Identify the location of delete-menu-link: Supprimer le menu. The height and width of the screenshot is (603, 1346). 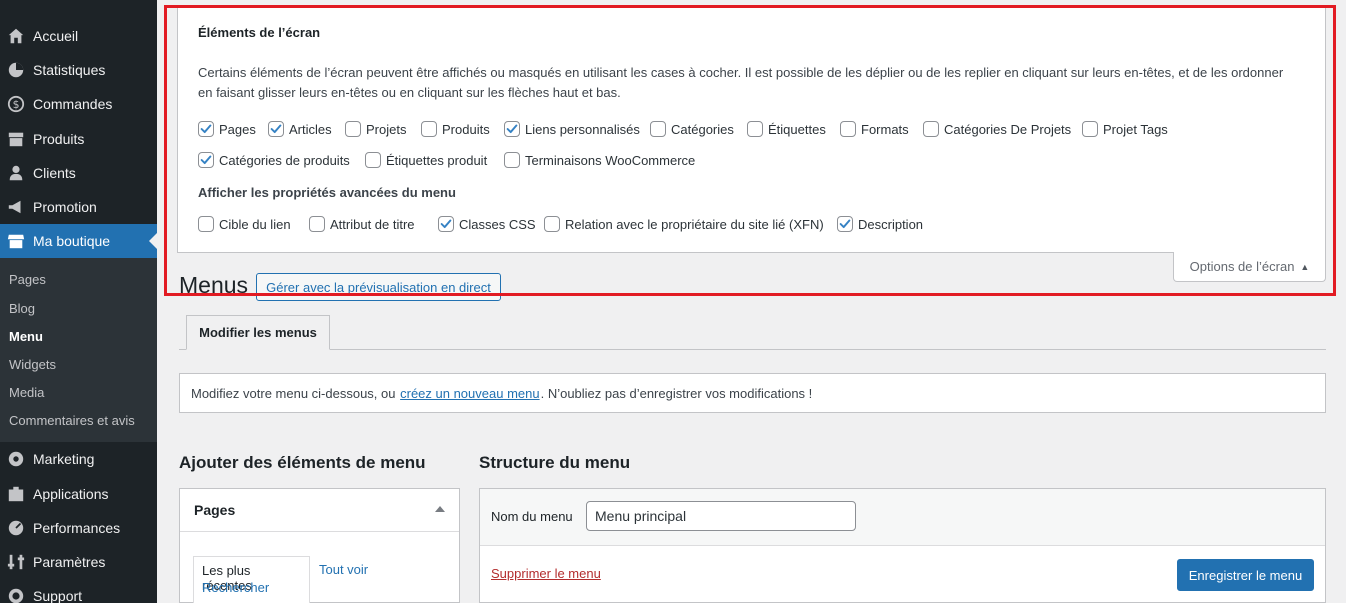
(546, 573).